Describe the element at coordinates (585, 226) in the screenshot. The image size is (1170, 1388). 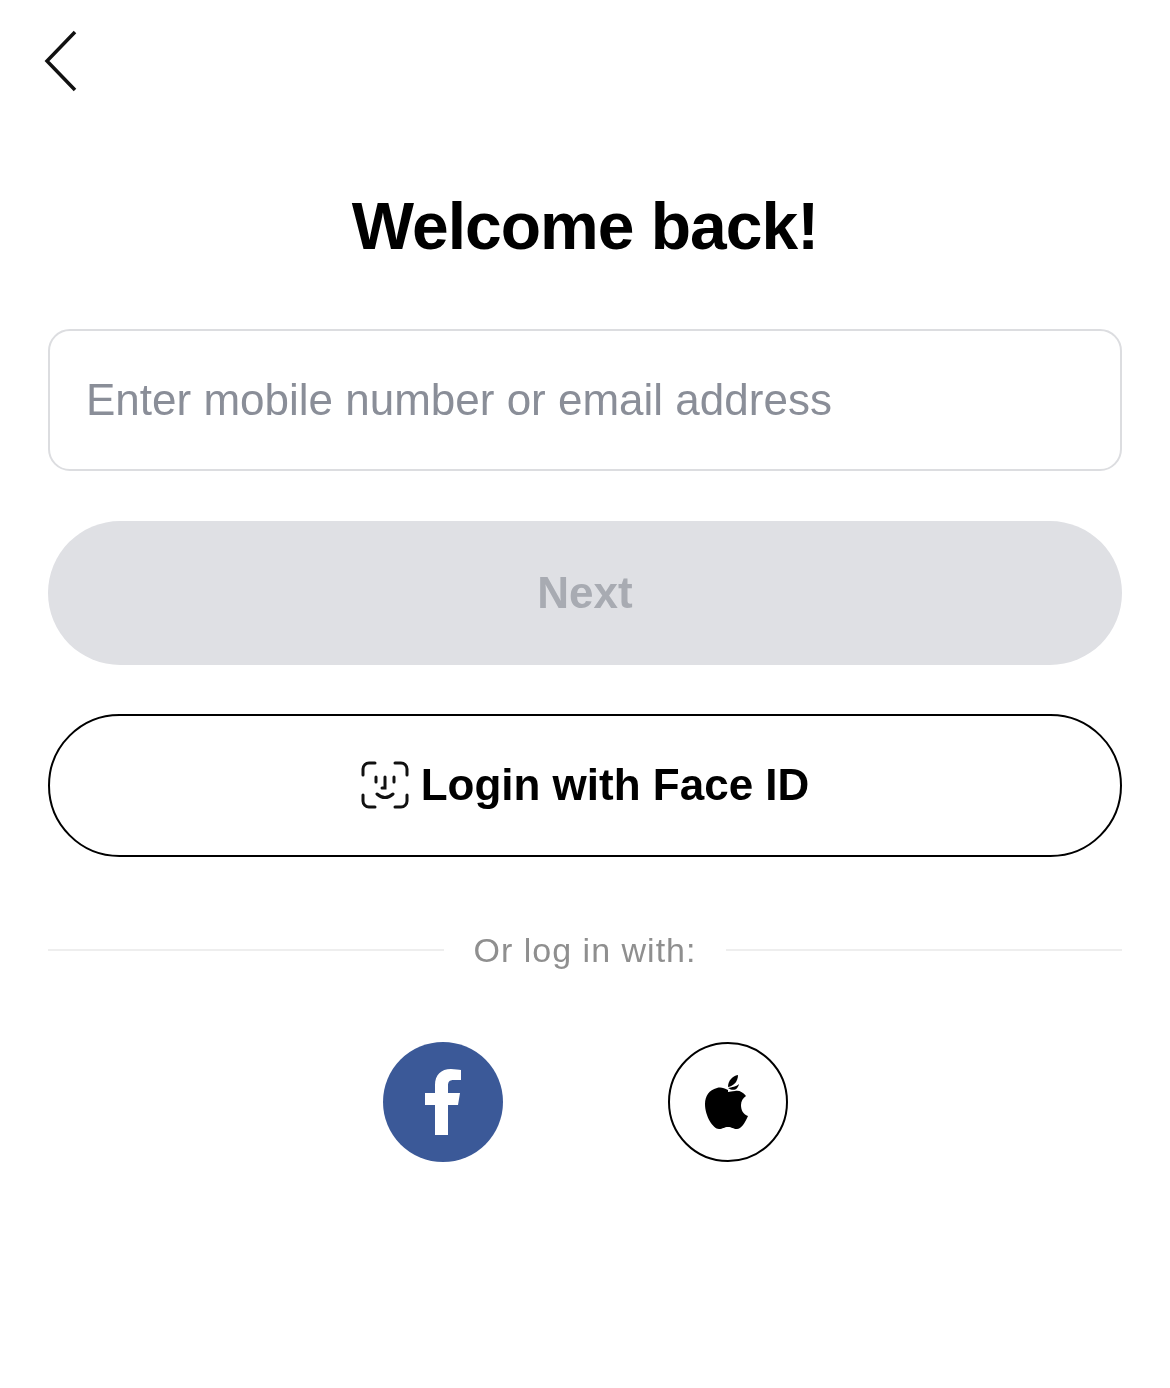
I see `page-title: Welcome back!` at that location.